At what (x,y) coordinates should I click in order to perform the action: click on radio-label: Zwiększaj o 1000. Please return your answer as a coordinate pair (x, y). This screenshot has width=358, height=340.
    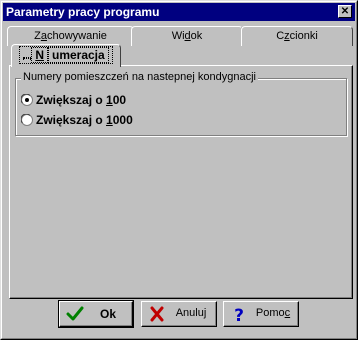
    Looking at the image, I should click on (84, 120).